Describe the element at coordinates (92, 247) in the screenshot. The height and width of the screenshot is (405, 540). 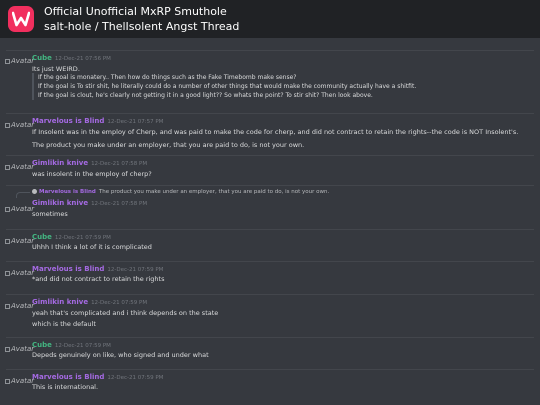
I see `message-text: Uhhh I think a lot of it is complicated` at that location.